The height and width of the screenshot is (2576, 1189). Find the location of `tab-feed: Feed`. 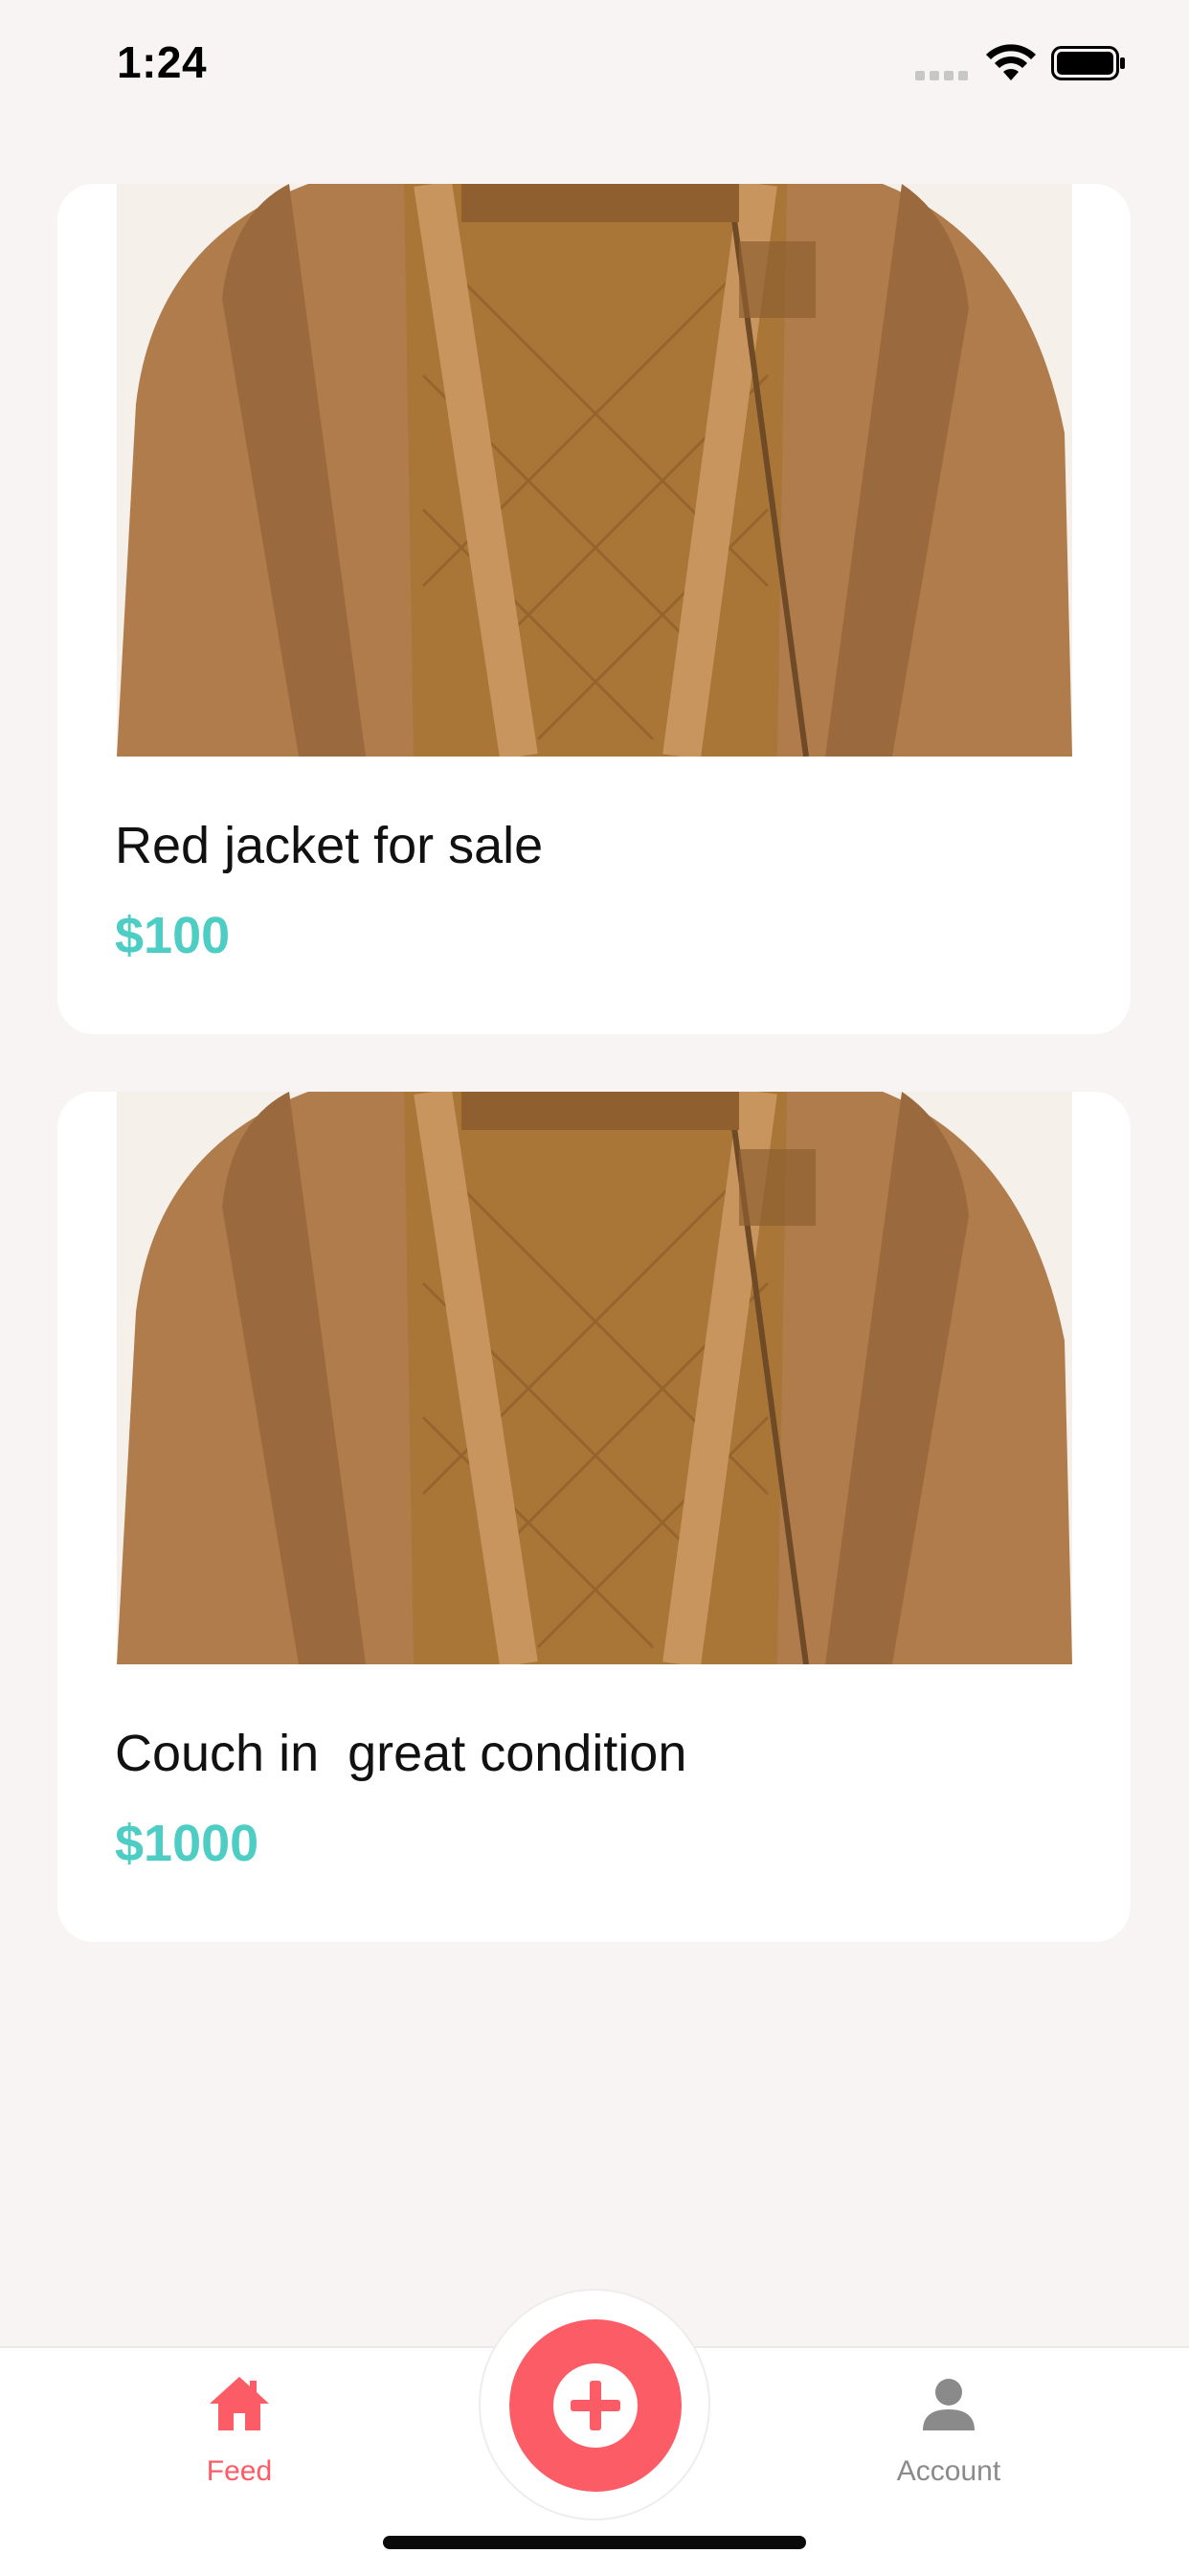

tab-feed: Feed is located at coordinates (239, 2429).